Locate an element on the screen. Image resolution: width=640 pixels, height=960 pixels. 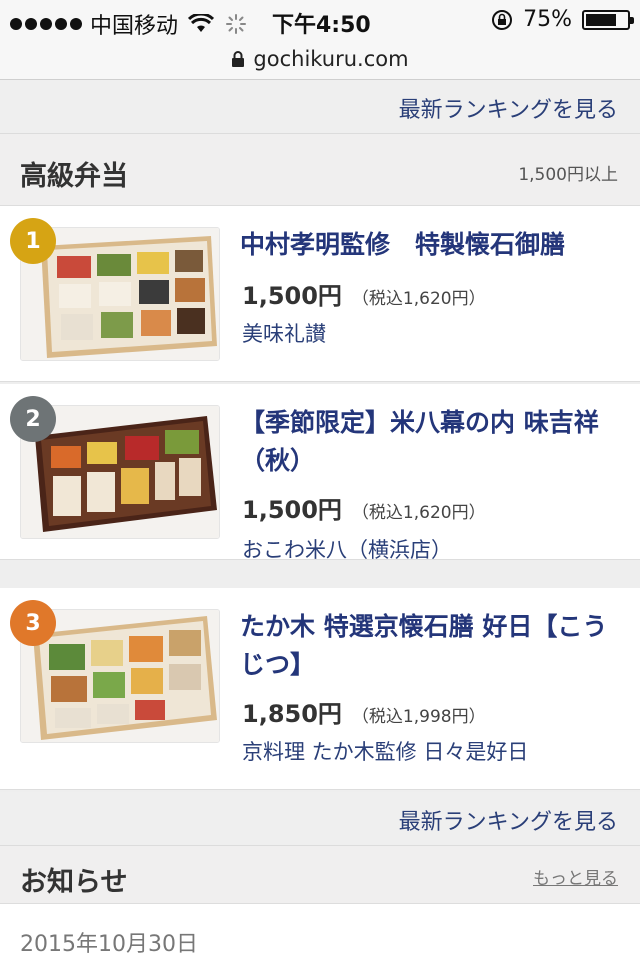
url-text: gochikuru.com is located at coordinates (331, 58).